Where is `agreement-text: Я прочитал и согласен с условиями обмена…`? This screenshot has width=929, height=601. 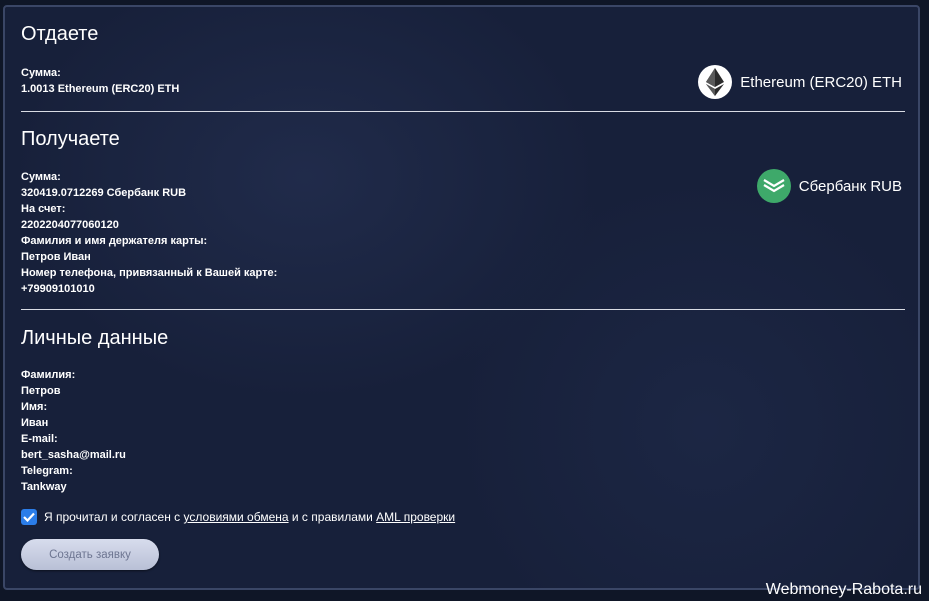 agreement-text: Я прочитал и согласен с условиями обмена… is located at coordinates (249, 517).